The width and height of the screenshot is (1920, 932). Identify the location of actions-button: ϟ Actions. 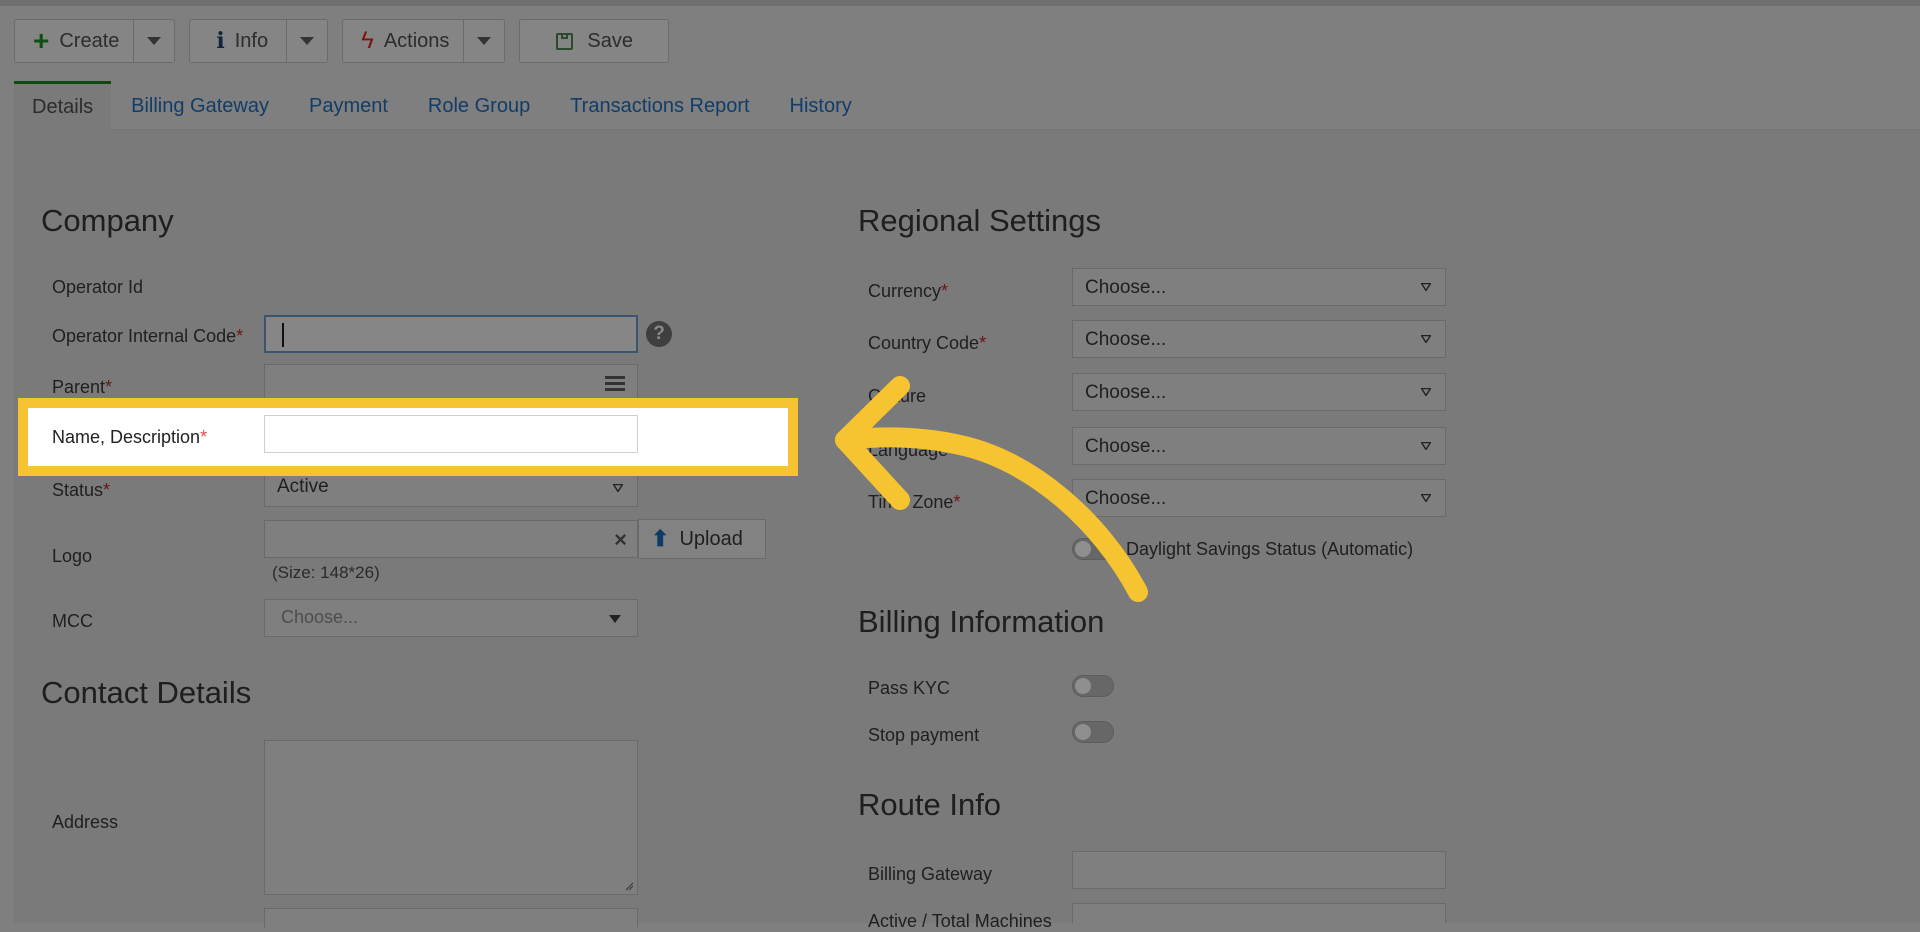
(424, 41).